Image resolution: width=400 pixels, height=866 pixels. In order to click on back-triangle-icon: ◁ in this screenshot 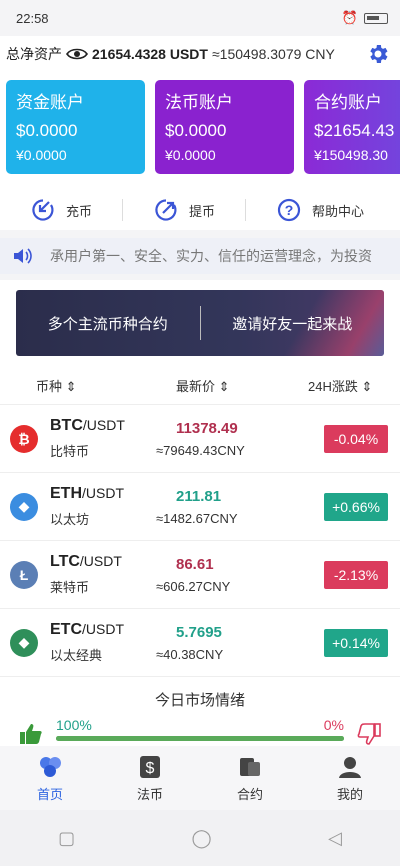, I will do `click(335, 838)`.